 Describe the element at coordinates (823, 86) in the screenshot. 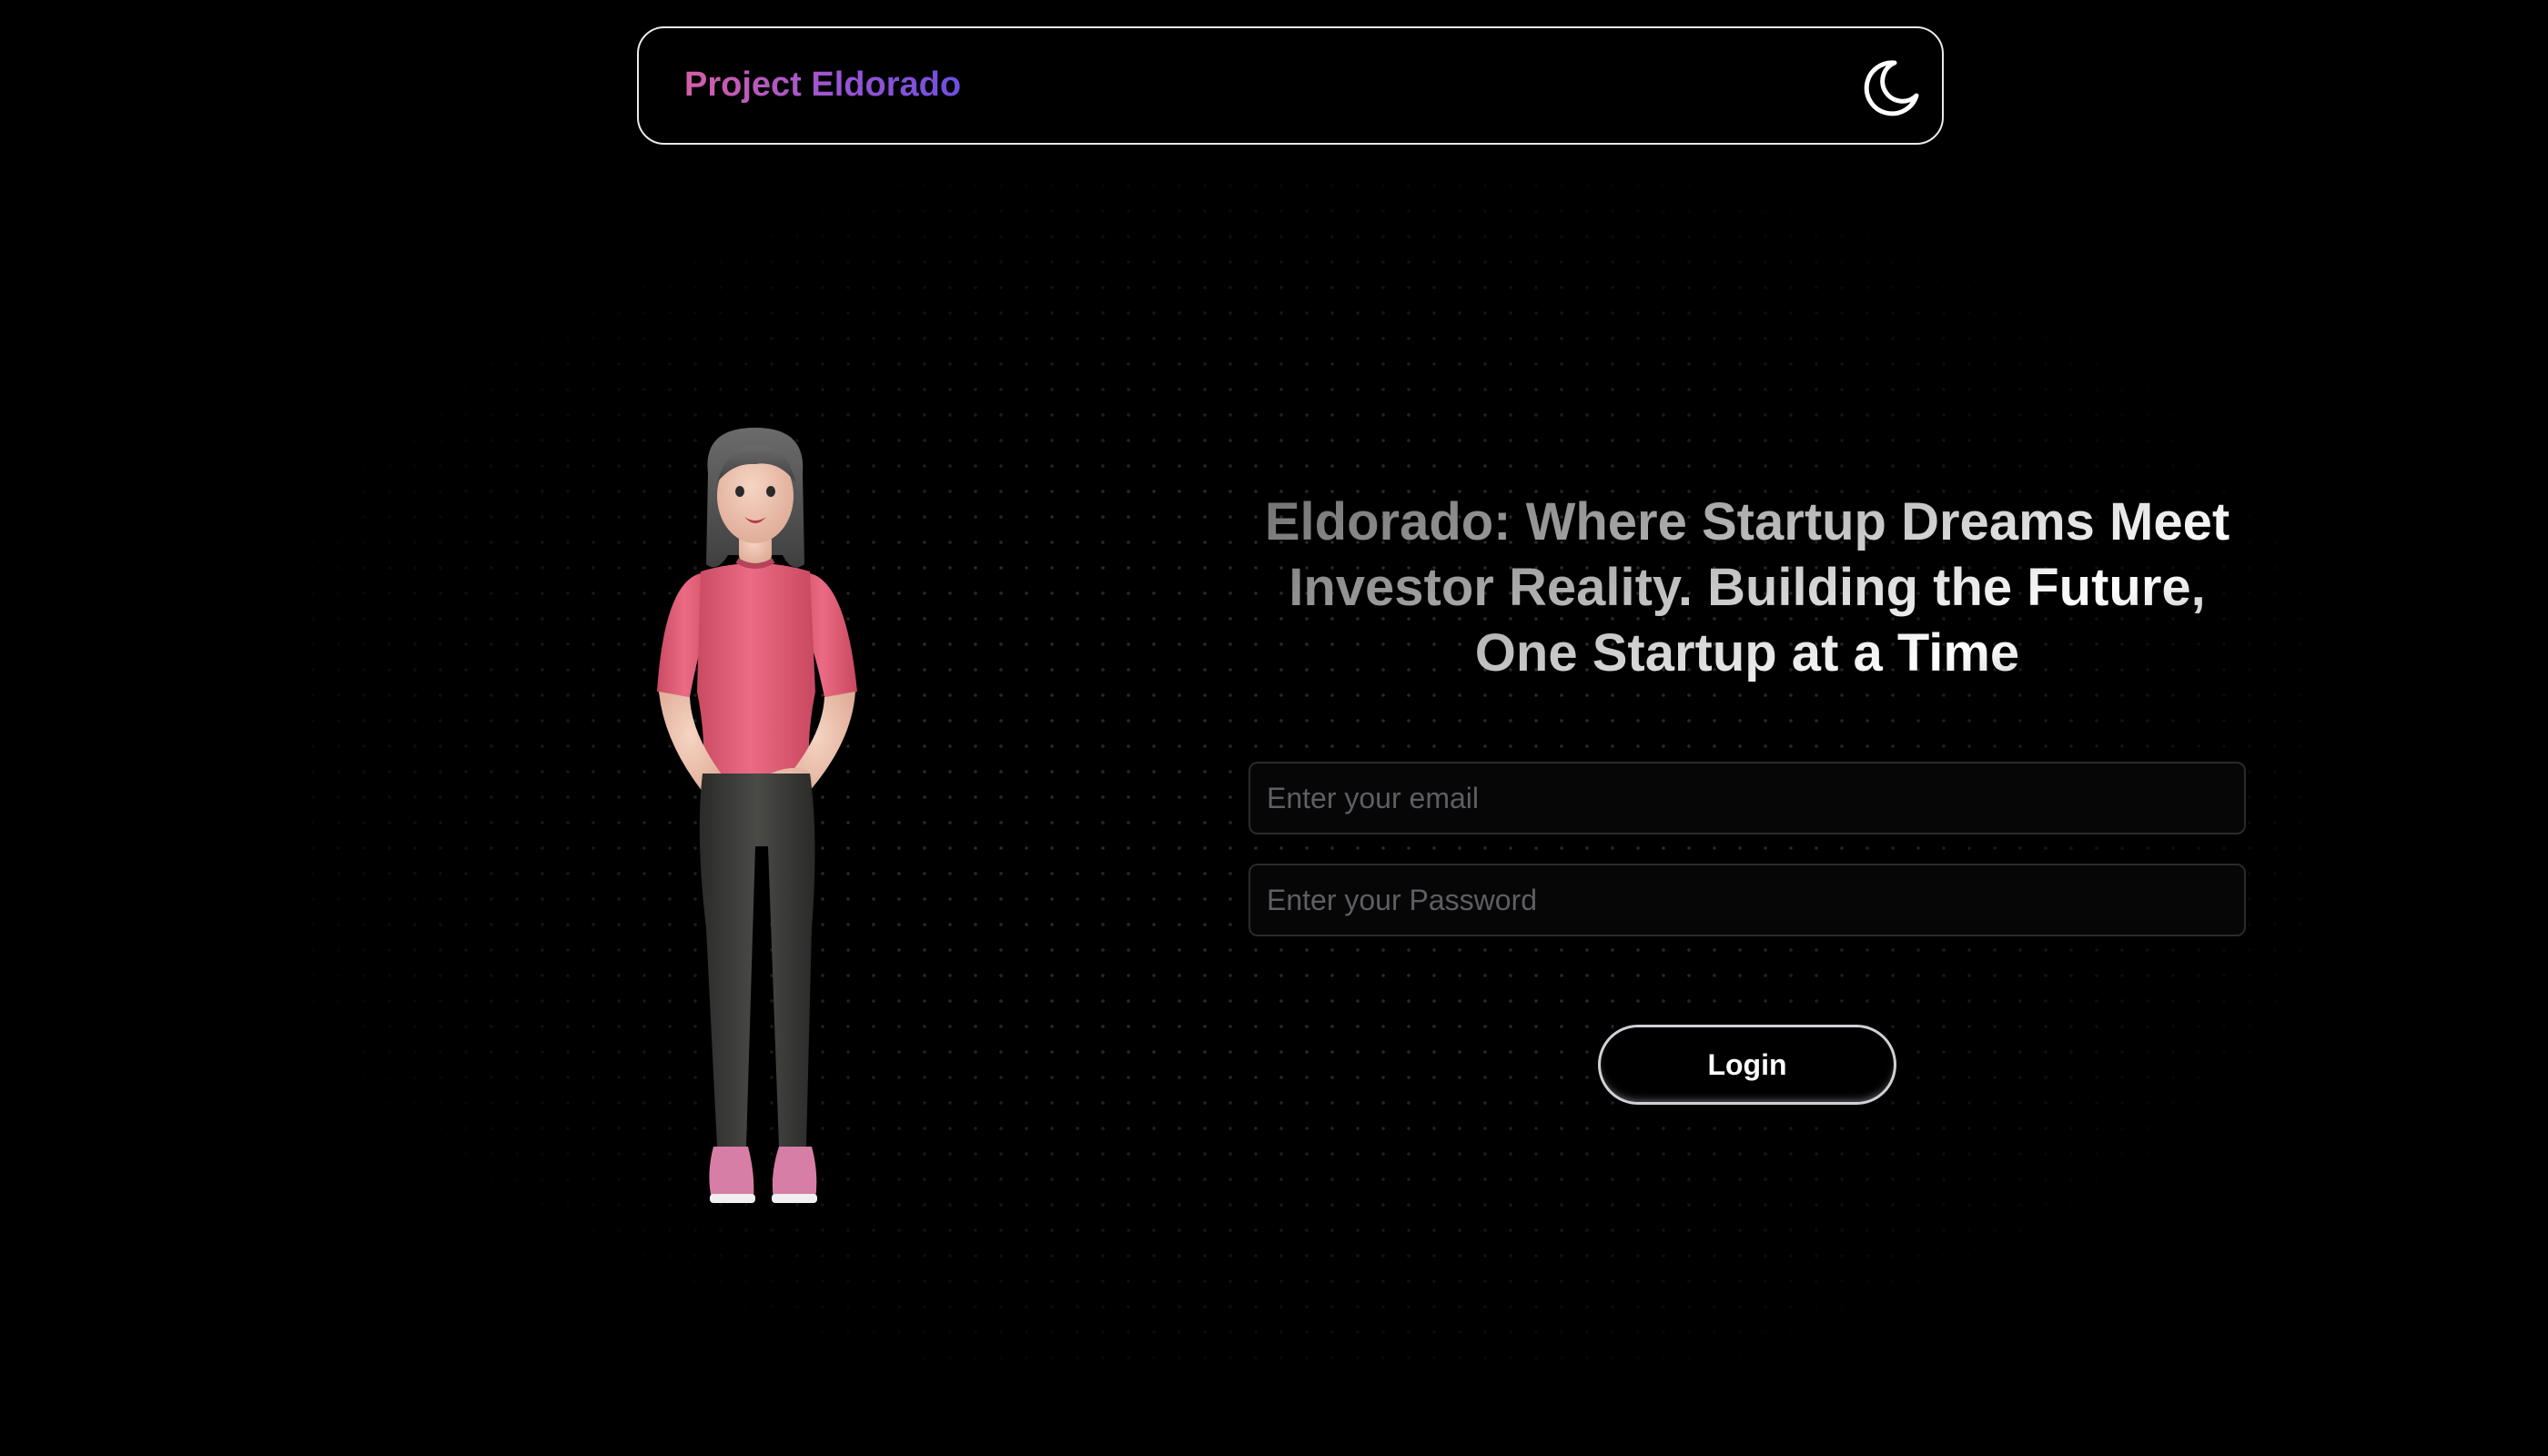

I see `brand-logo-text: Project Eldorado` at that location.